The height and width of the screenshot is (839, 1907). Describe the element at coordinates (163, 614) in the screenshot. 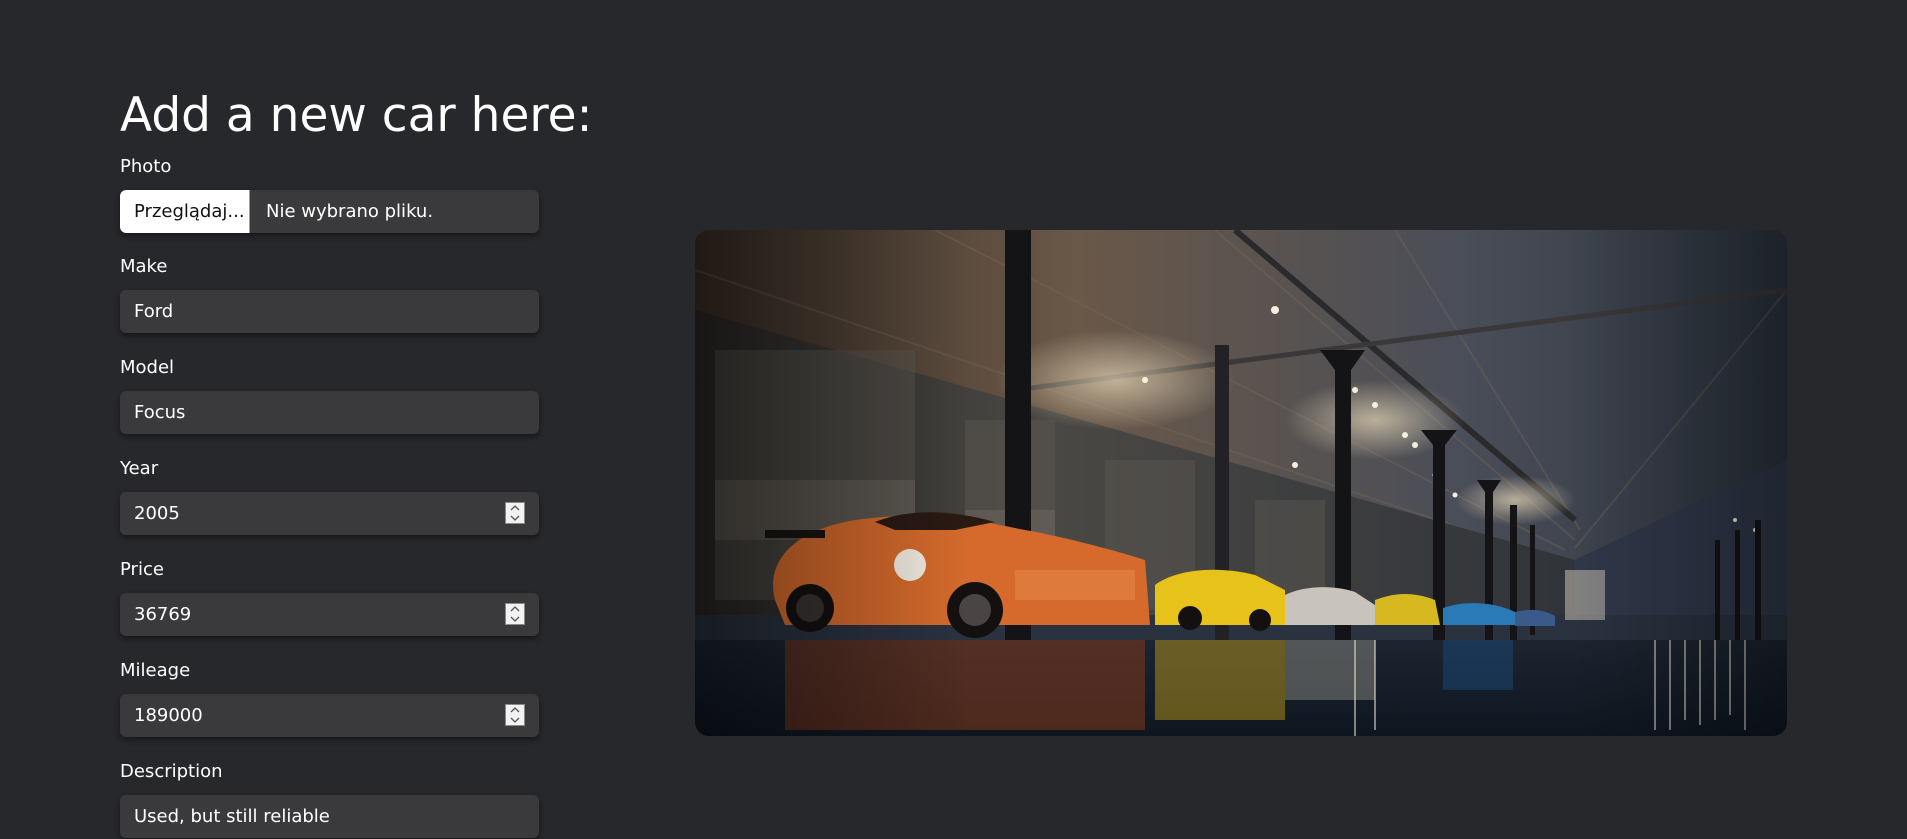

I see `price-value: 36769` at that location.